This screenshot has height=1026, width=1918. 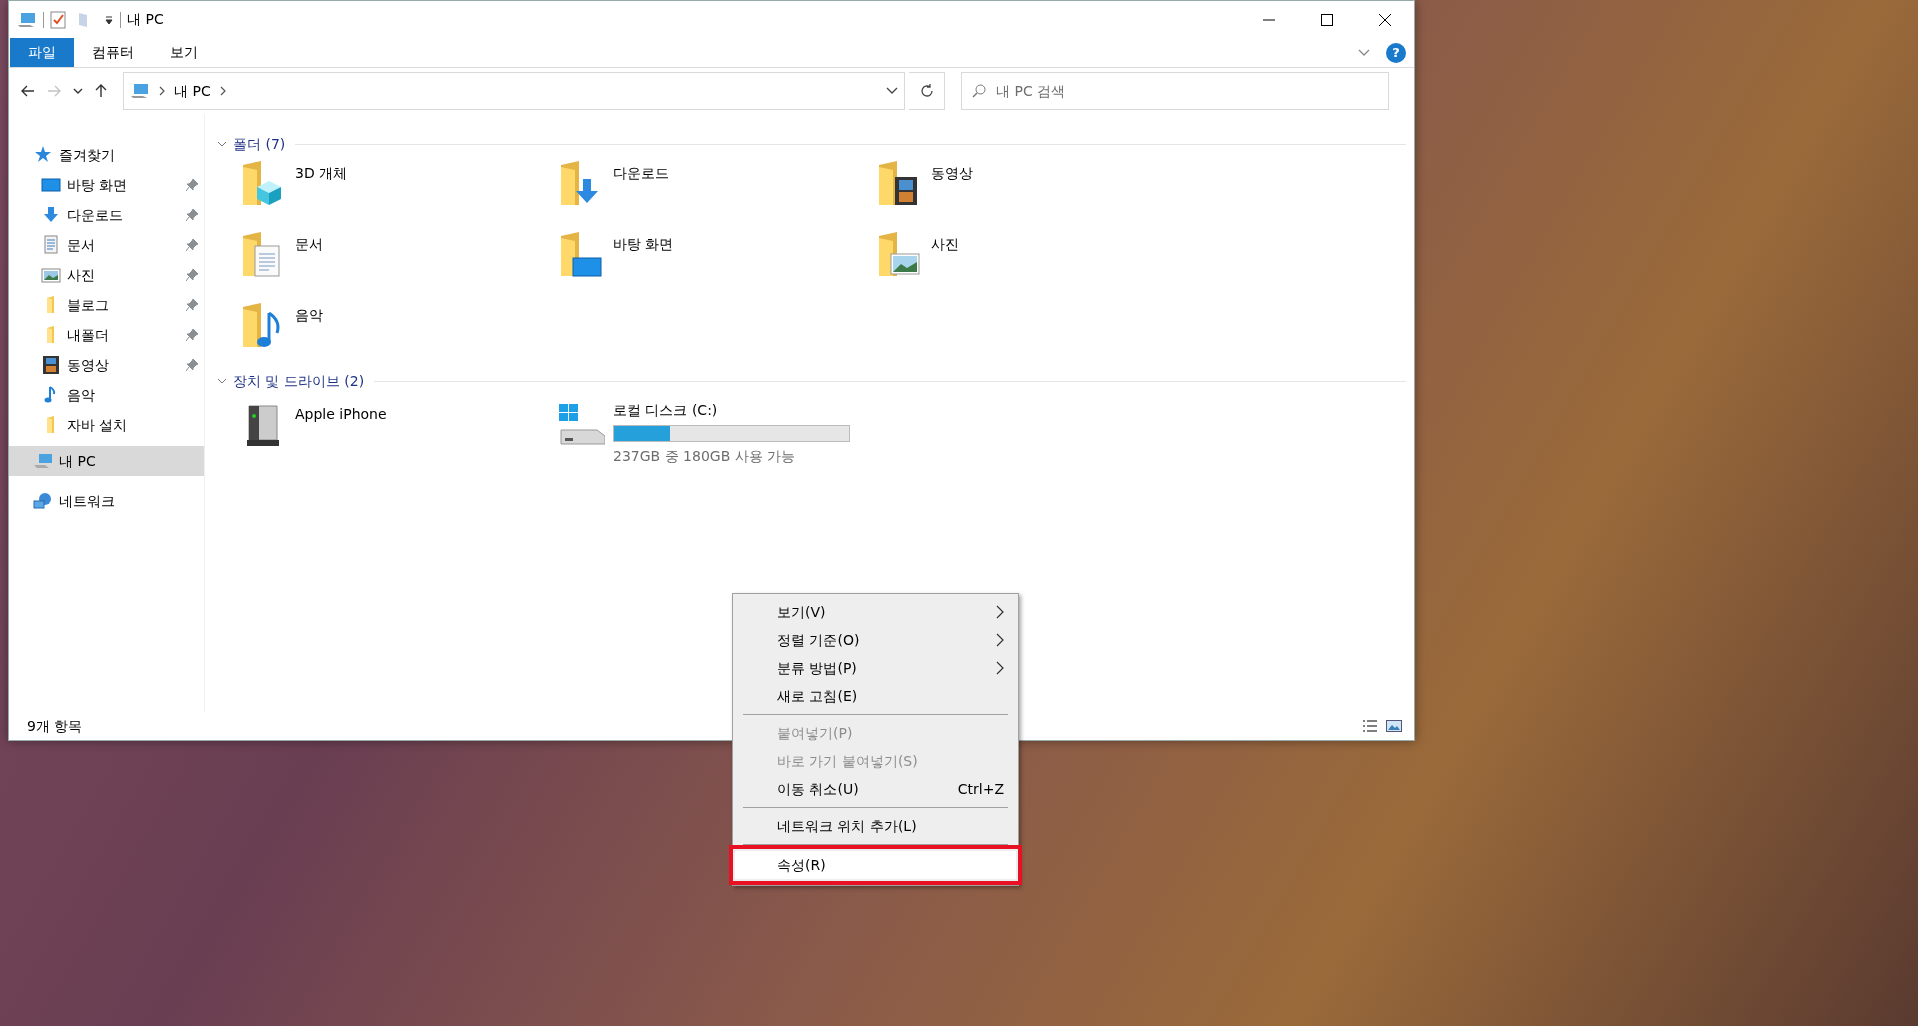 What do you see at coordinates (51, 275) in the screenshot?
I see `pictures-icon` at bounding box center [51, 275].